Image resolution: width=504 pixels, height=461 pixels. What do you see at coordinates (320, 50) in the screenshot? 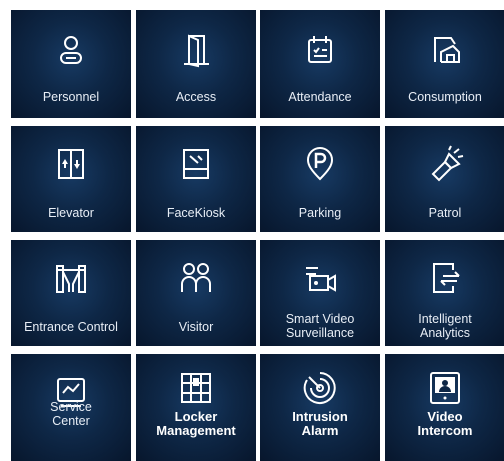
I see `calendar-icon` at bounding box center [320, 50].